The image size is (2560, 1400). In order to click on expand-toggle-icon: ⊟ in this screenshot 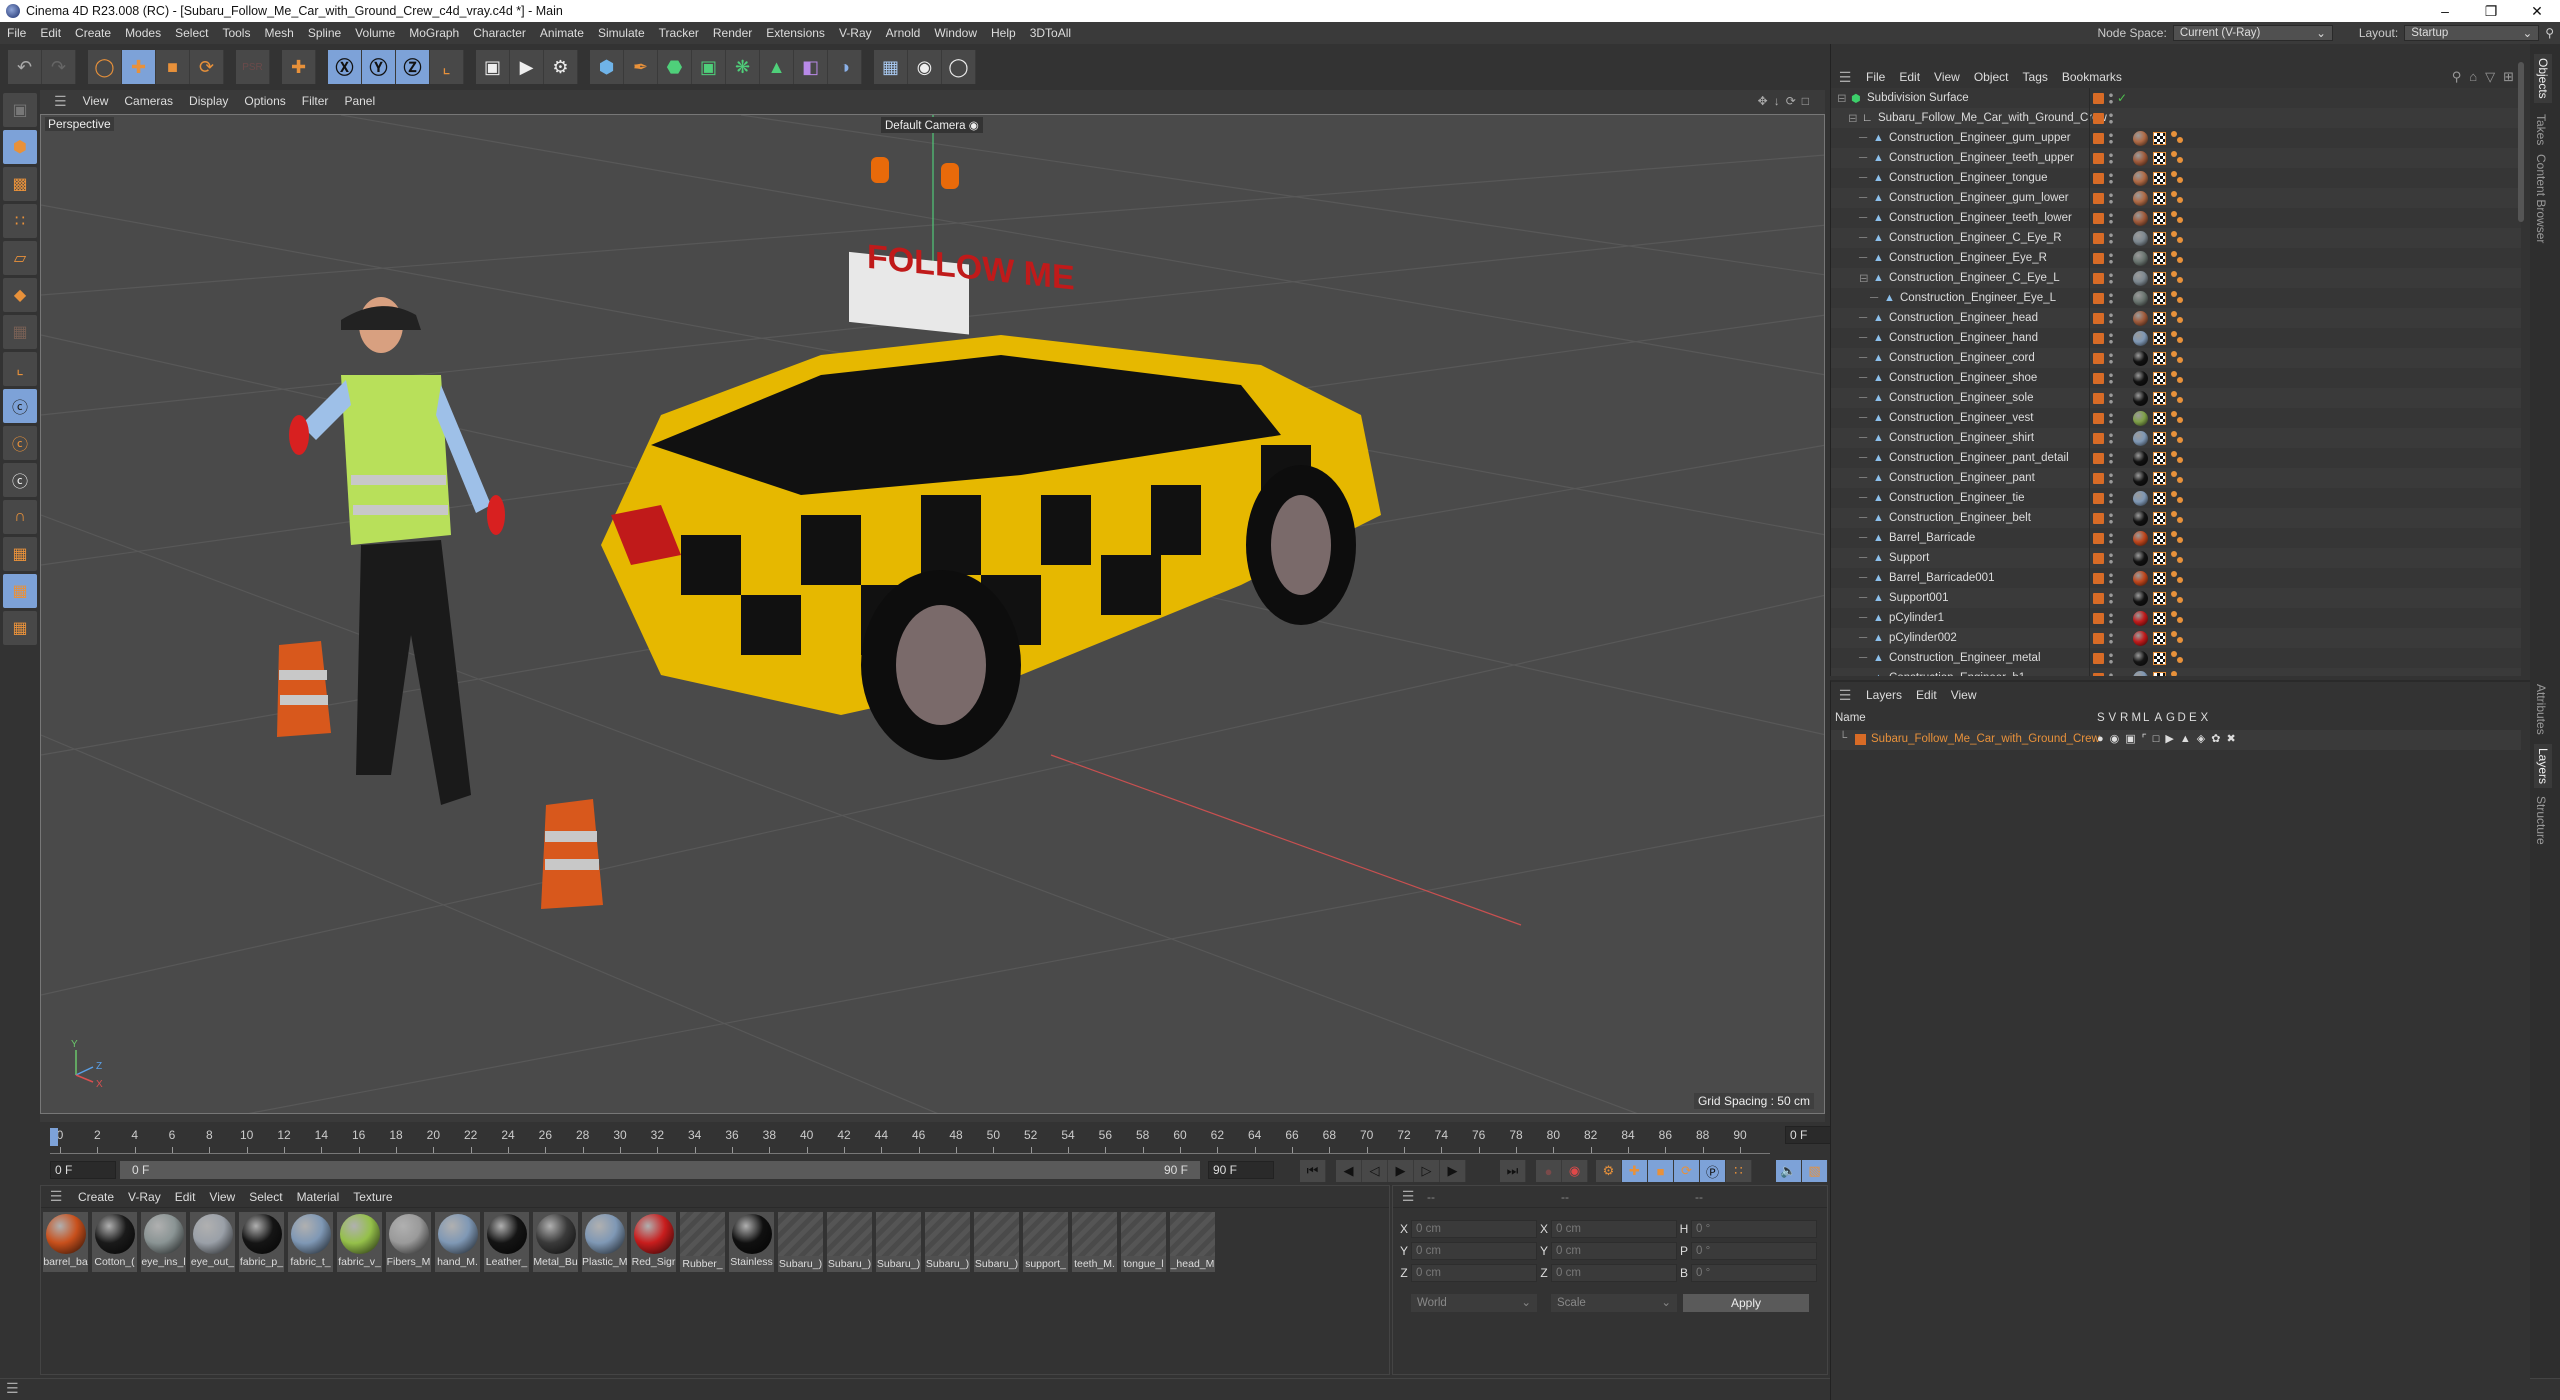, I will do `click(1853, 118)`.